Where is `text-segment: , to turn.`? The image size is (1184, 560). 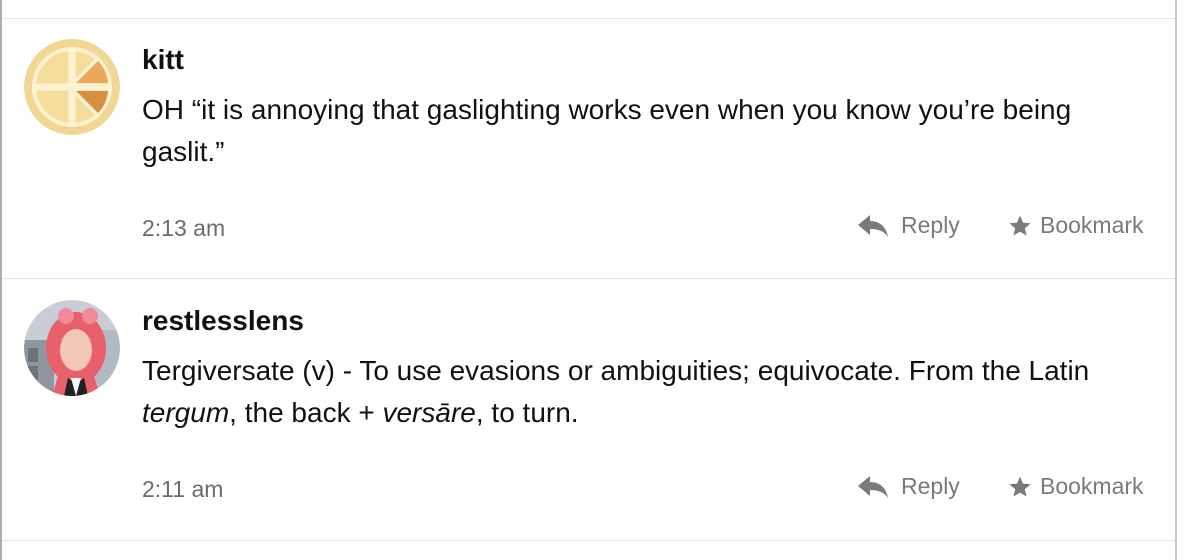
text-segment: , to turn. is located at coordinates (527, 412).